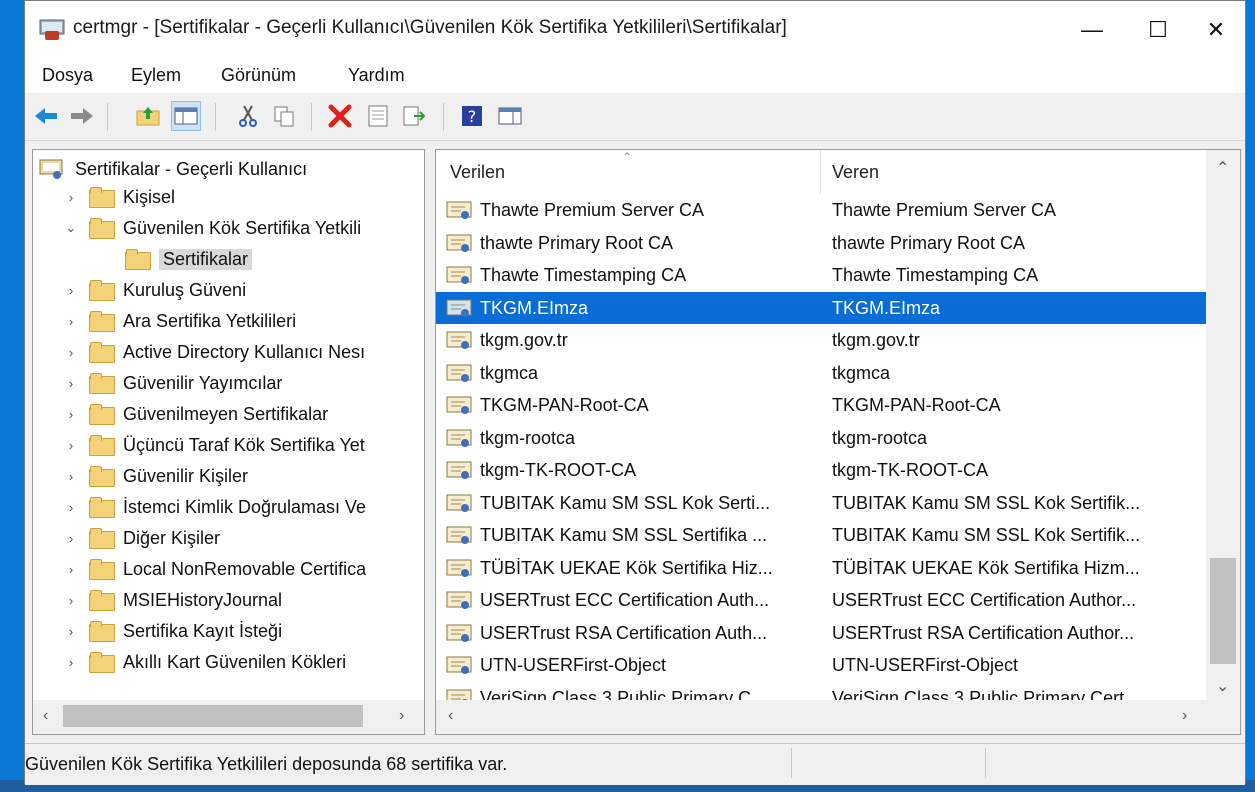  I want to click on show-hide-tree-icon, so click(186, 116).